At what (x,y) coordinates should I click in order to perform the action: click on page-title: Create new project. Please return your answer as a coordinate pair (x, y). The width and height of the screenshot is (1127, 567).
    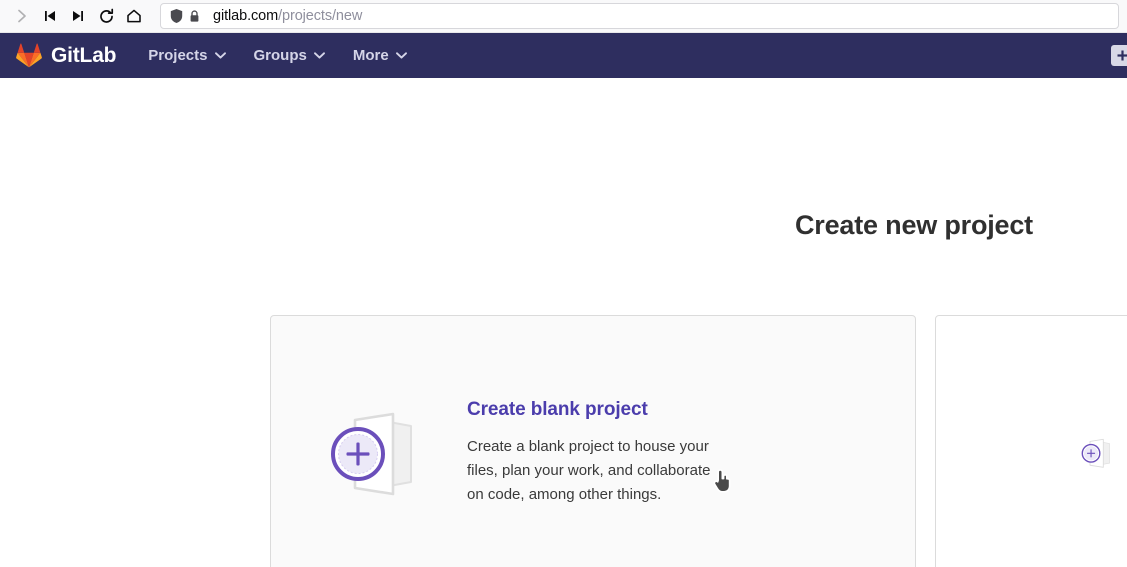
    Looking at the image, I should click on (914, 225).